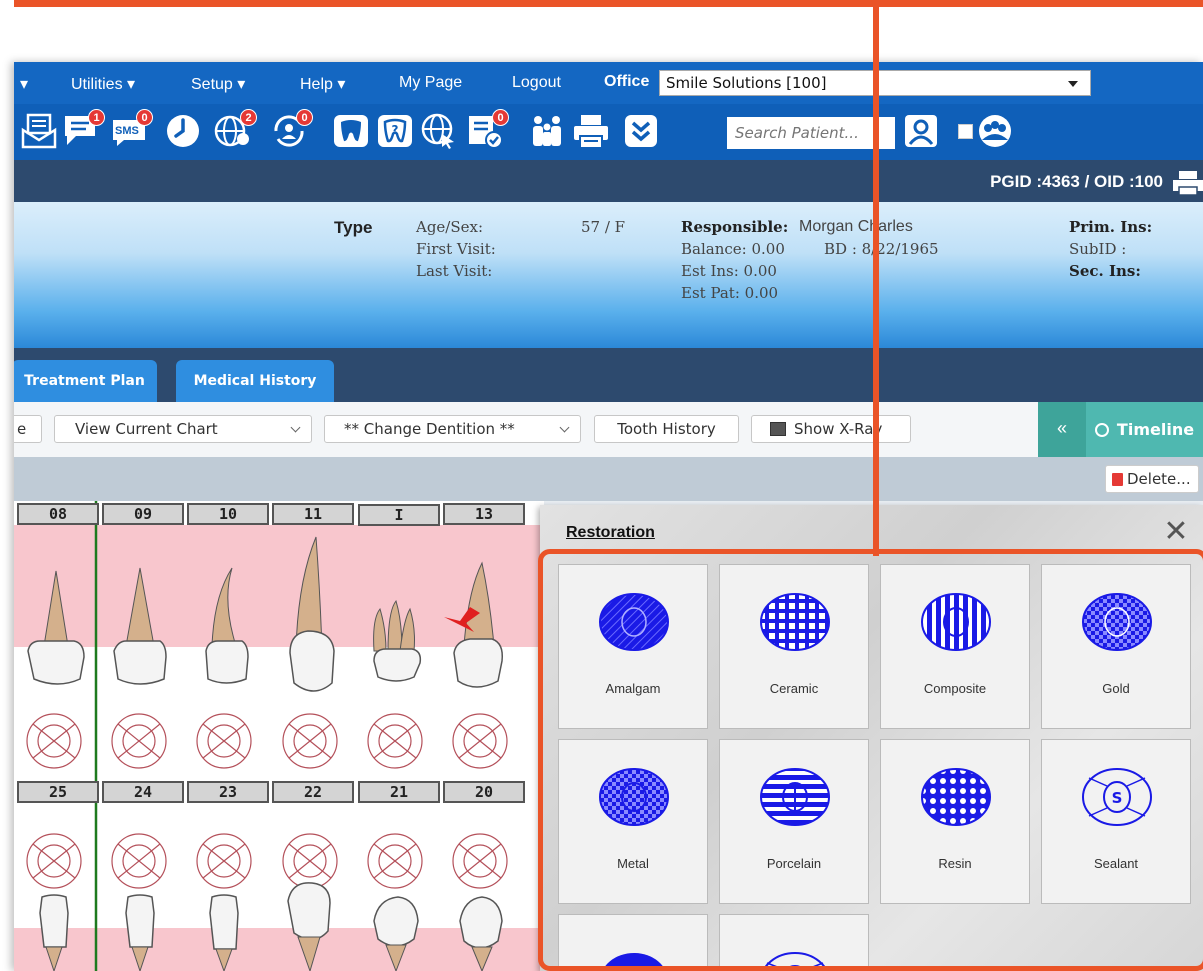 The height and width of the screenshot is (971, 1203). What do you see at coordinates (608, 3) in the screenshot?
I see `annotation-line-top` at bounding box center [608, 3].